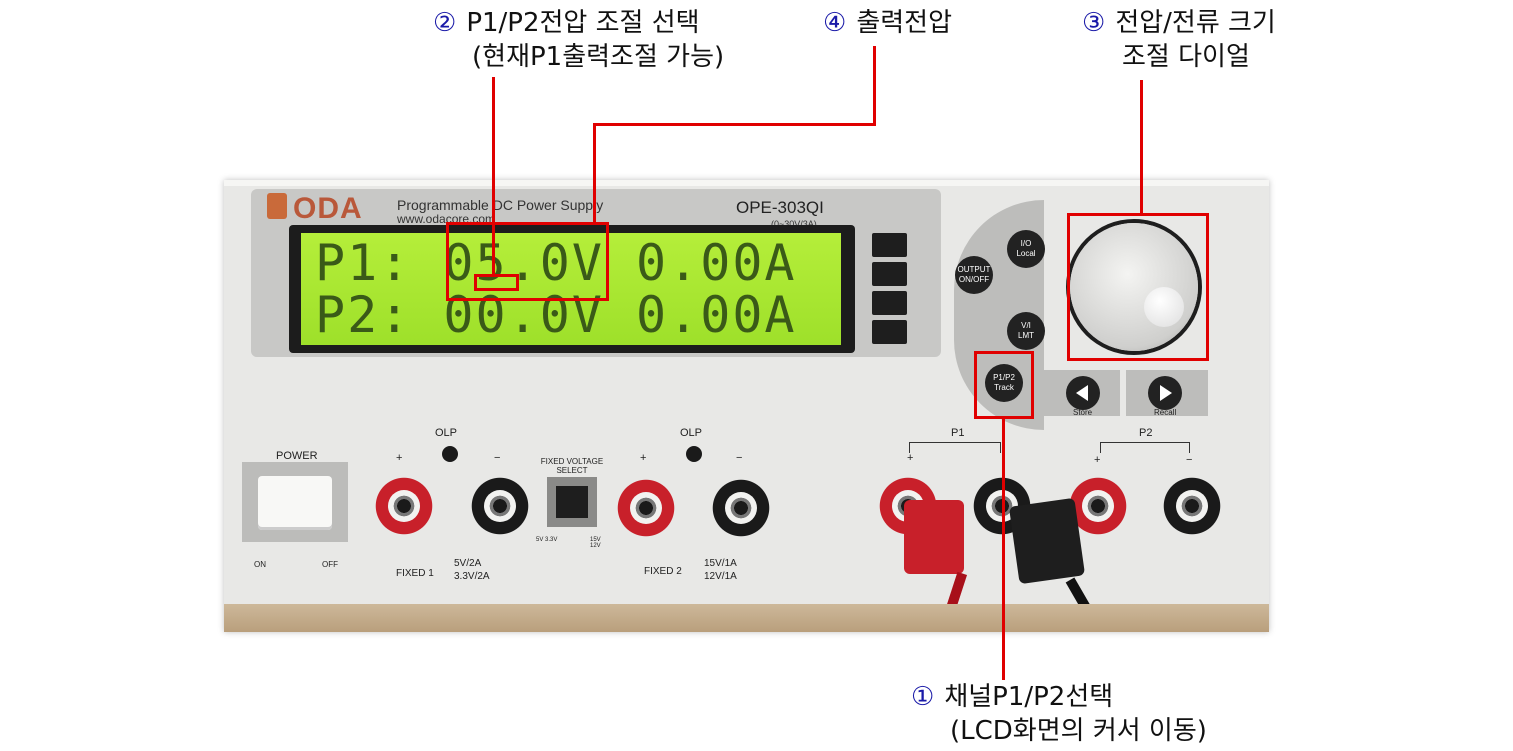 This screenshot has width=1513, height=751. I want to click on on-label: ON, so click(260, 564).